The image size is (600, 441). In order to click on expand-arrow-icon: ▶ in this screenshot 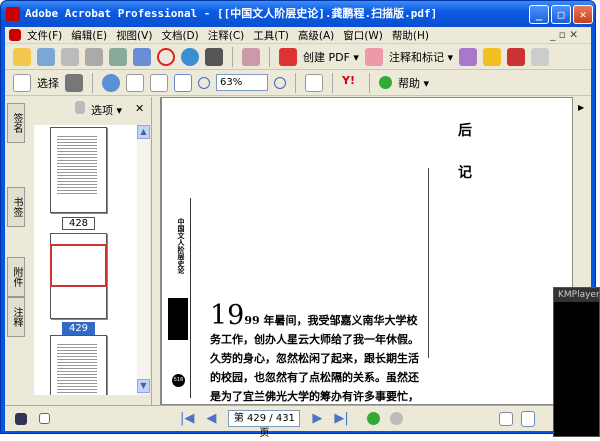, I will do `click(581, 107)`.